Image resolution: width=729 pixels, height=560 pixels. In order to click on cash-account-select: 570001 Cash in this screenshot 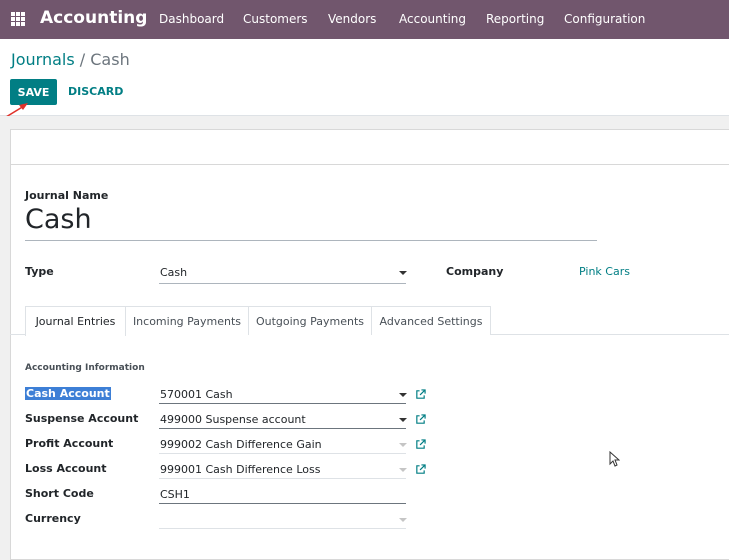, I will do `click(196, 394)`.